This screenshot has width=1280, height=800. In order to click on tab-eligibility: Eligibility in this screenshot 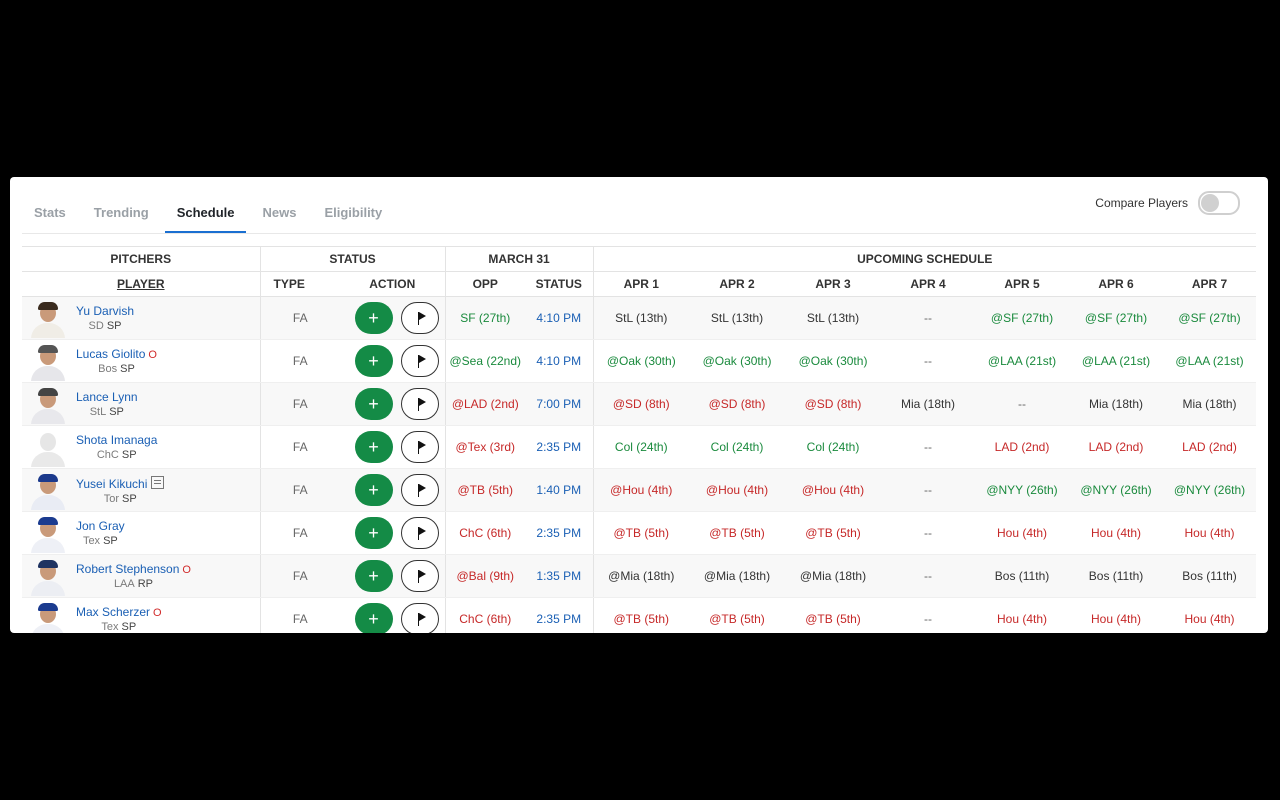, I will do `click(353, 213)`.